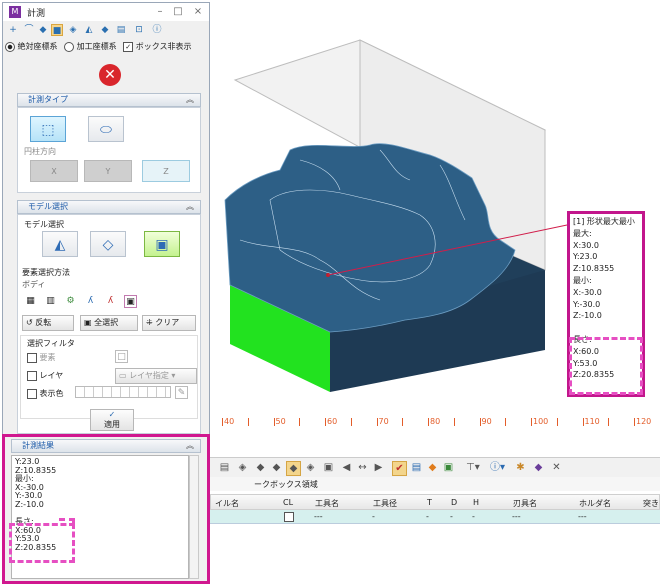 The width and height of the screenshot is (660, 587). Describe the element at coordinates (497, 467) in the screenshot. I see `info-icon: ⓘ▾` at that location.